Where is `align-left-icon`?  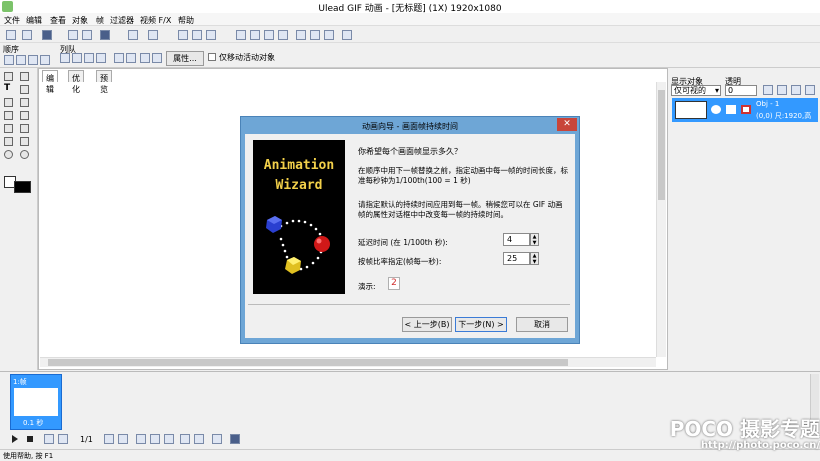 align-left-icon is located at coordinates (65, 58).